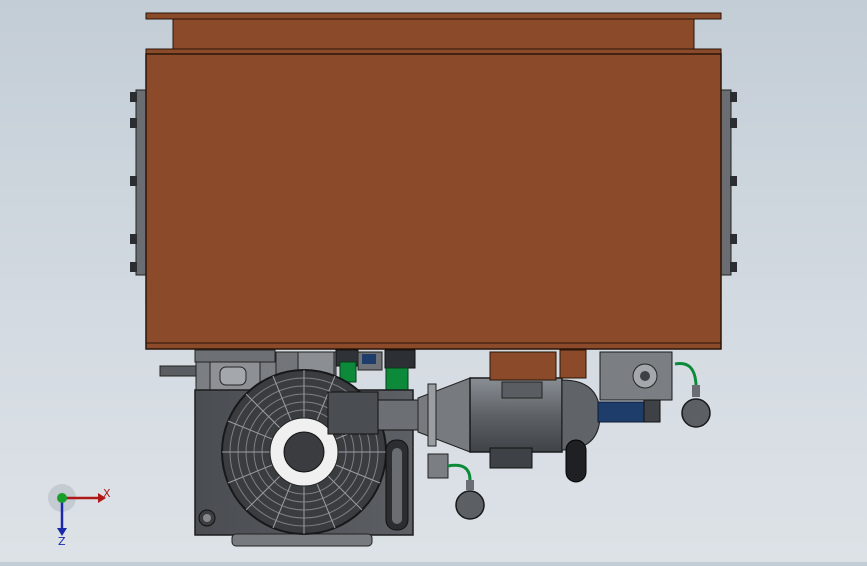 The image size is (867, 566). I want to click on x-axis-label: X, so click(107, 493).